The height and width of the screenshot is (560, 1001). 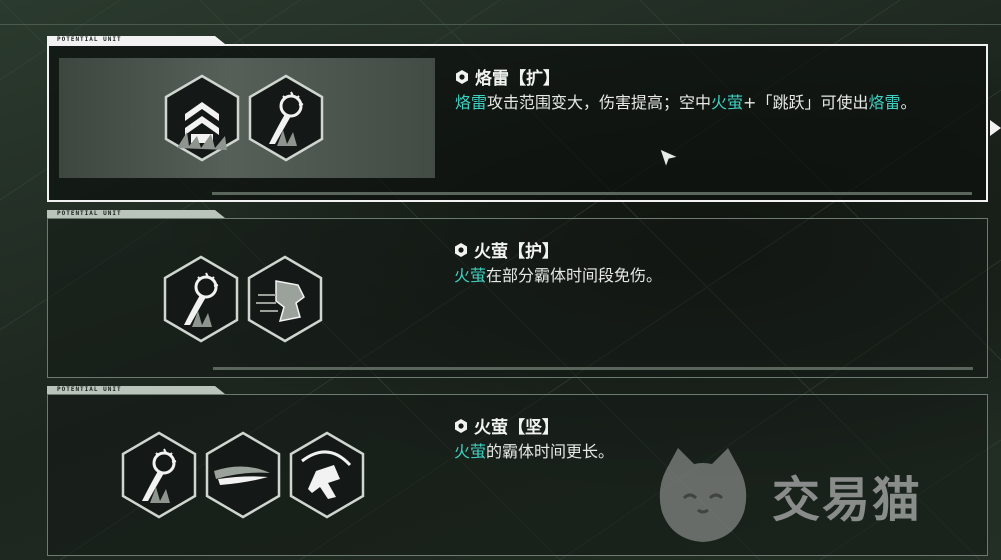 I want to click on speed-streak-icon, so click(x=243, y=475).